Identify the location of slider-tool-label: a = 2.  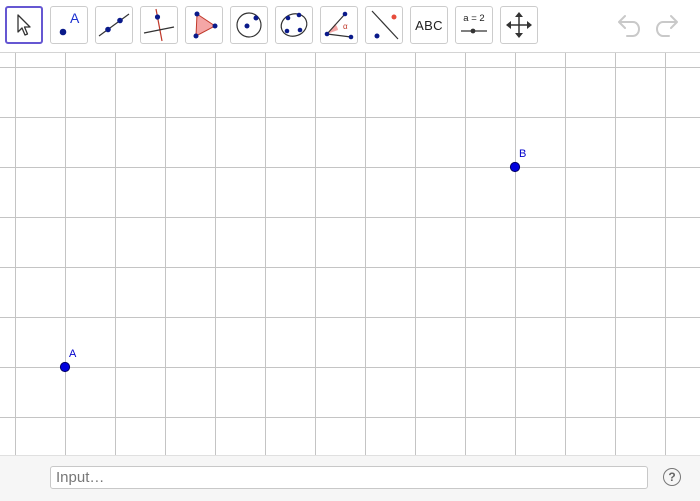
(473, 18).